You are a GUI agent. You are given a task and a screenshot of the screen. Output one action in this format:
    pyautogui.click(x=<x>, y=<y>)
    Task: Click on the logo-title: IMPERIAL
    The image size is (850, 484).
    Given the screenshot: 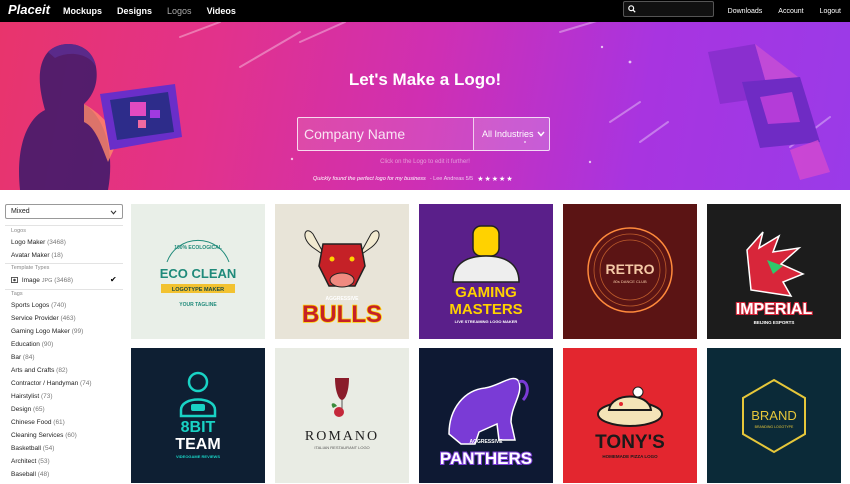 What is the action you would take?
    pyautogui.click(x=774, y=309)
    